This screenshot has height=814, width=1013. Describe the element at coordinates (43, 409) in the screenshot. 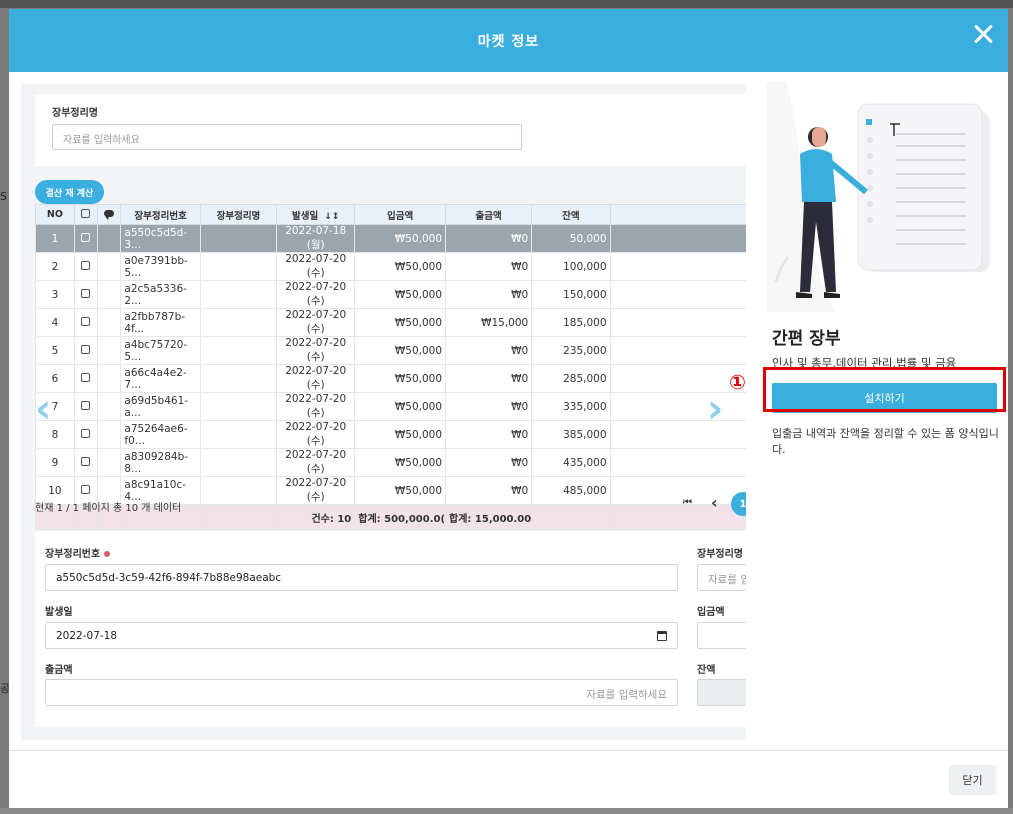

I see `prev-app-arrow-icon: ‹` at that location.